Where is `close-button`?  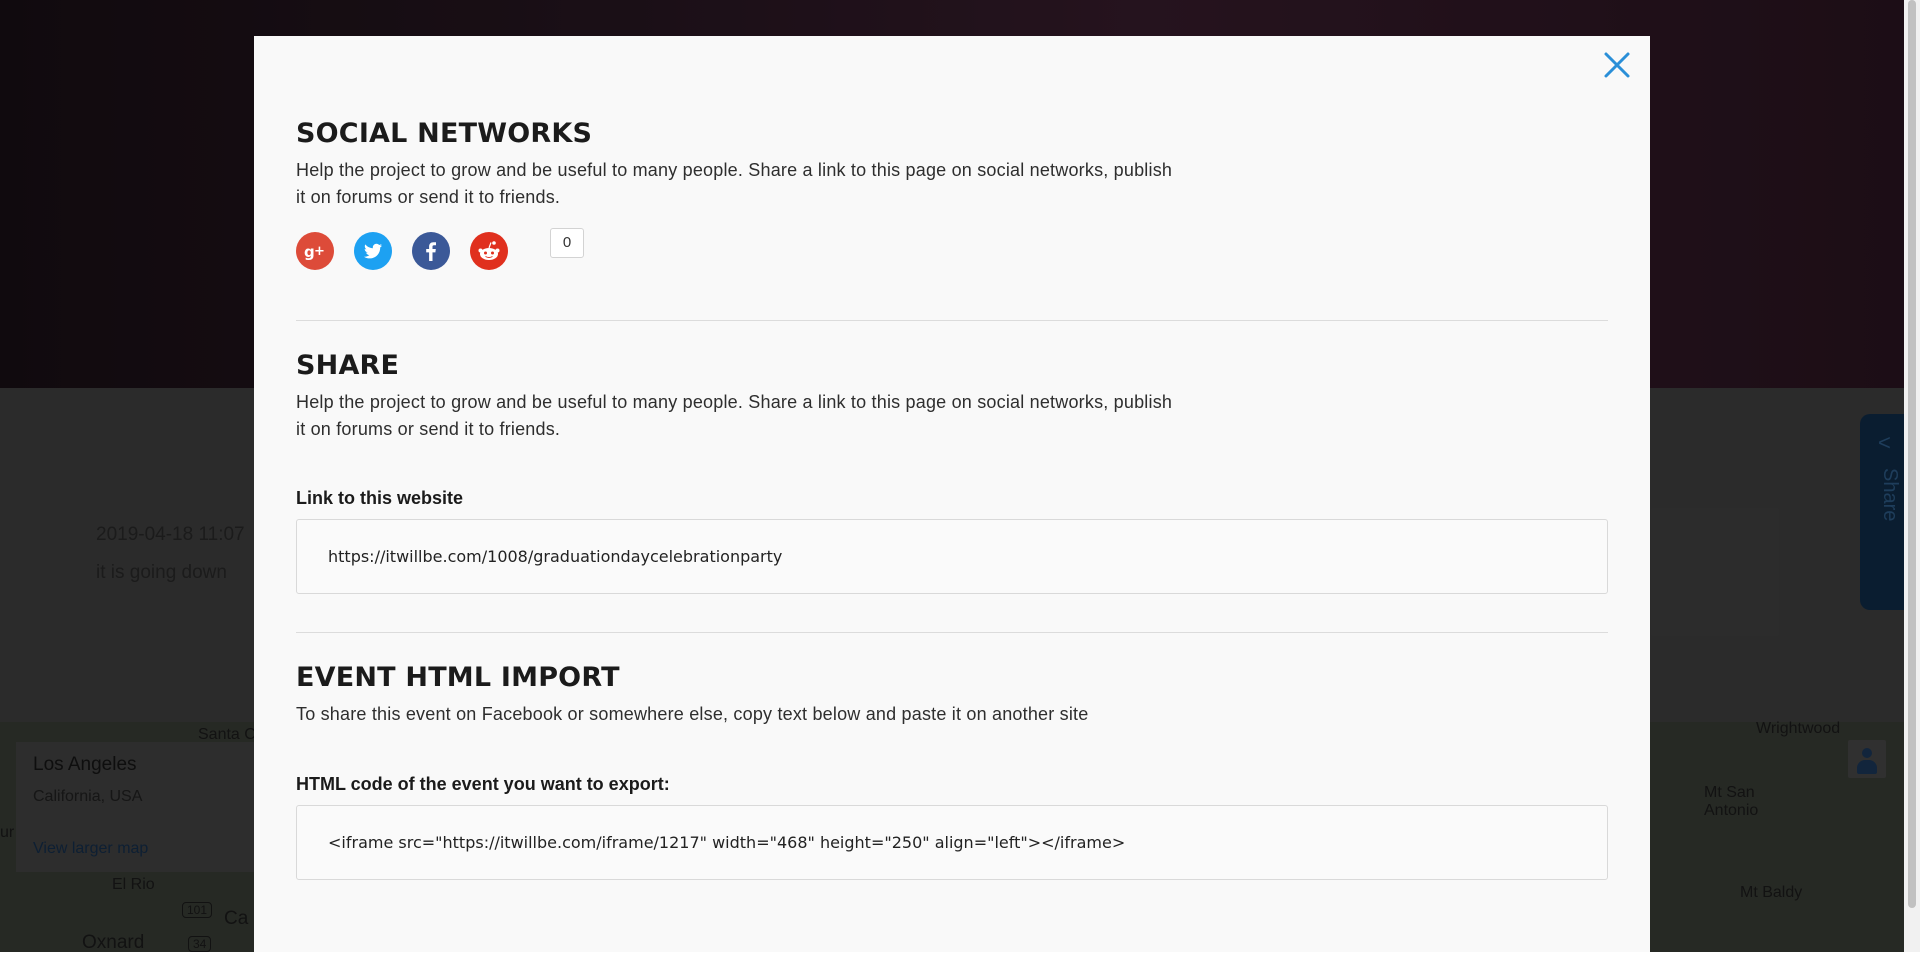
close-button is located at coordinates (1617, 65).